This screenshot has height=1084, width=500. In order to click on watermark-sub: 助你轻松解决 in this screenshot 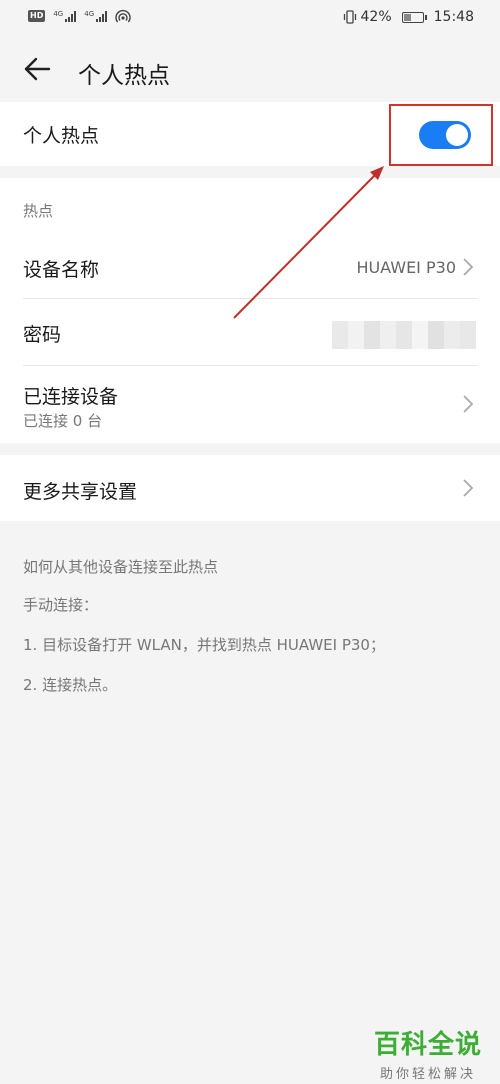, I will do `click(427, 1074)`.